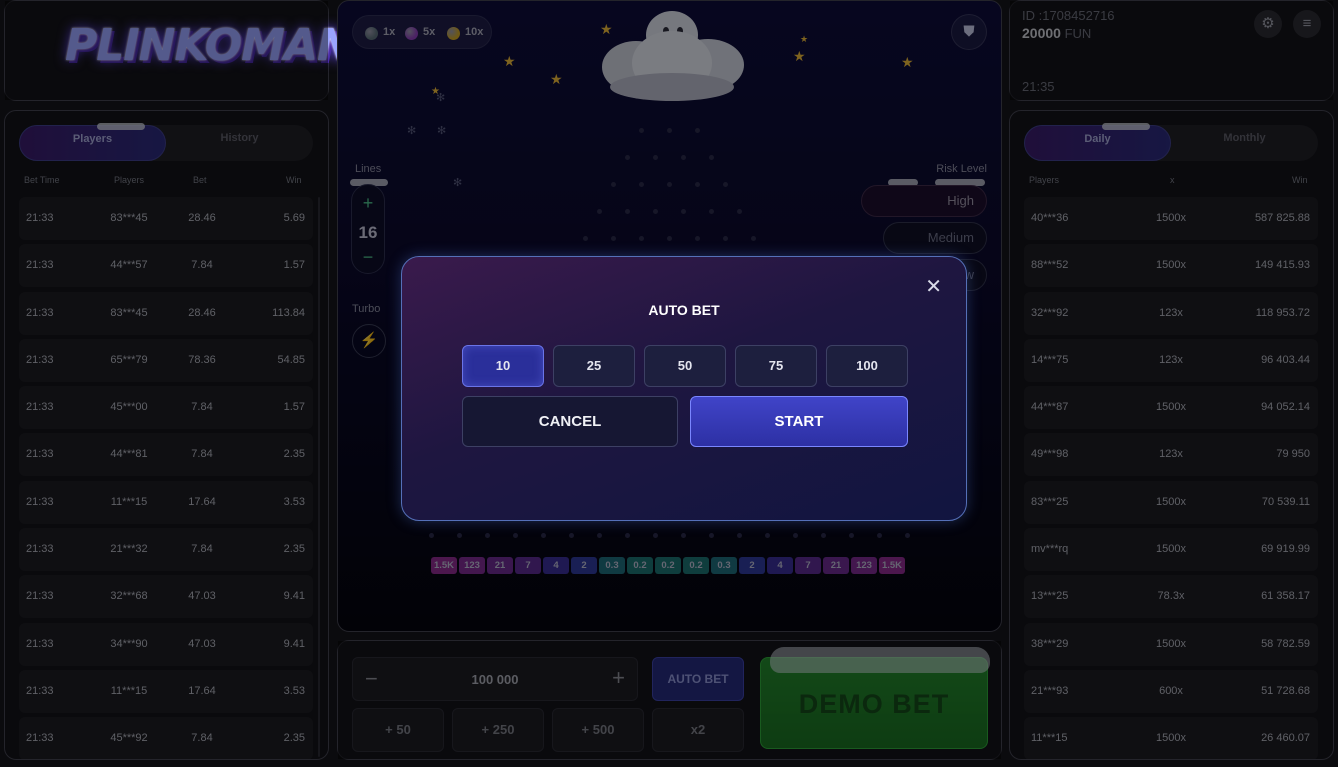 This screenshot has height=767, width=1338. What do you see at coordinates (474, 32) in the screenshot?
I see `ball-label: 10x` at bounding box center [474, 32].